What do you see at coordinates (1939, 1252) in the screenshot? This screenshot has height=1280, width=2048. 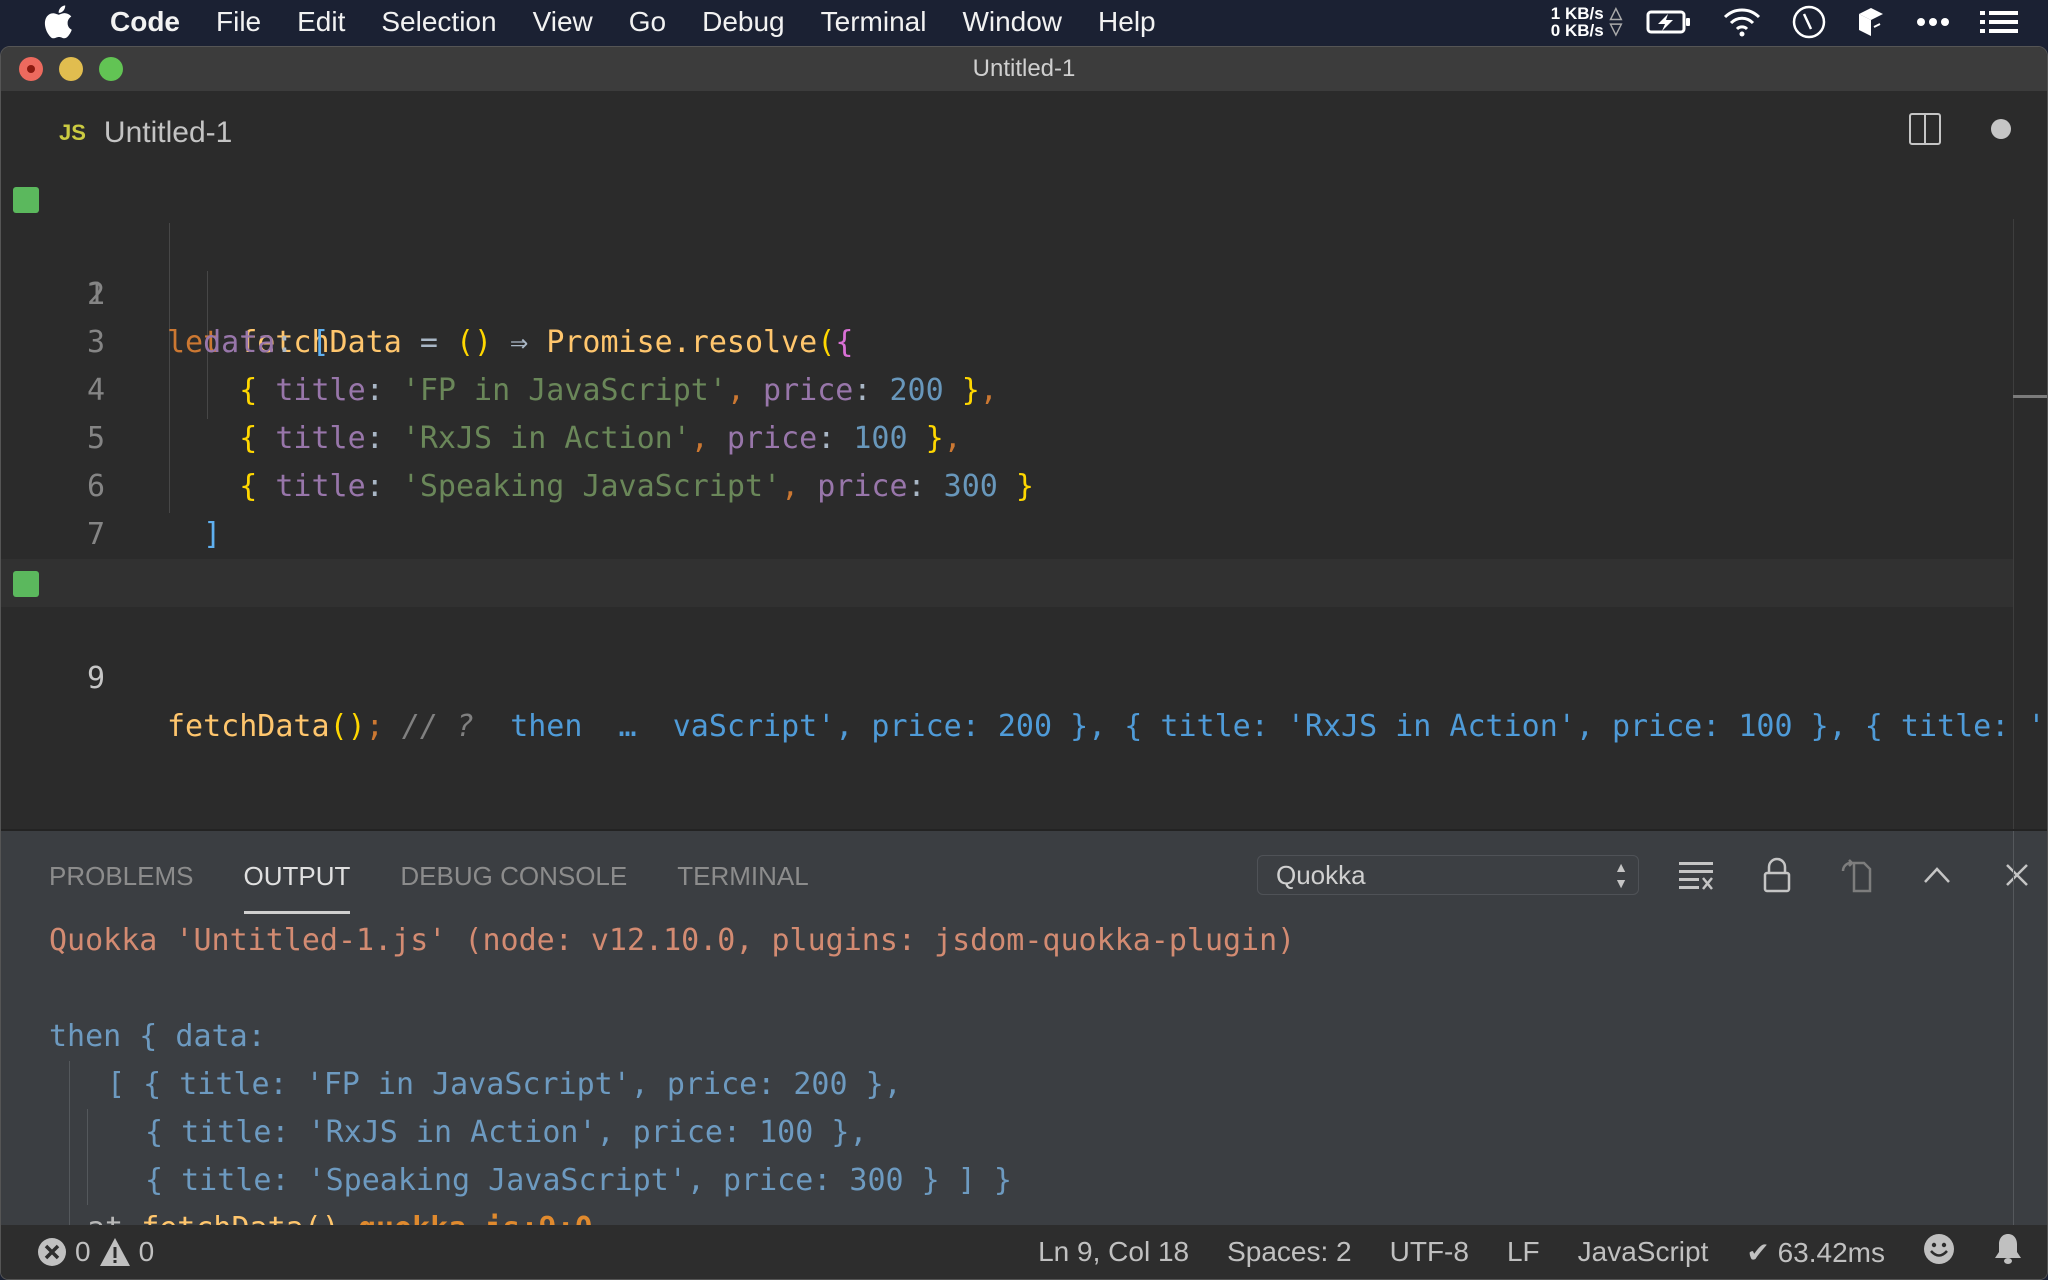 I see `feedback-smiley-icon` at bounding box center [1939, 1252].